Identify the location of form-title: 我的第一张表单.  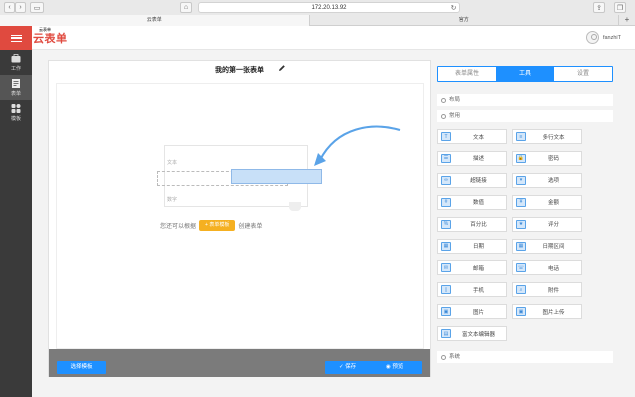
(239, 70).